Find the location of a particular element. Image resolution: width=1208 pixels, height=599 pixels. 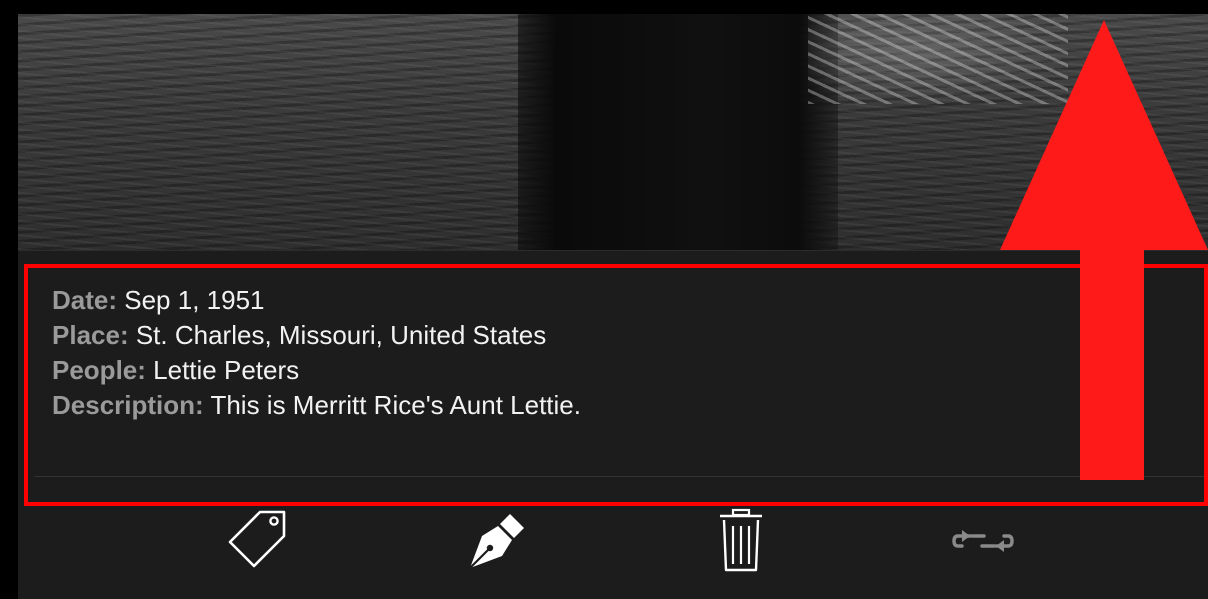

edit-button is located at coordinates (497, 543).